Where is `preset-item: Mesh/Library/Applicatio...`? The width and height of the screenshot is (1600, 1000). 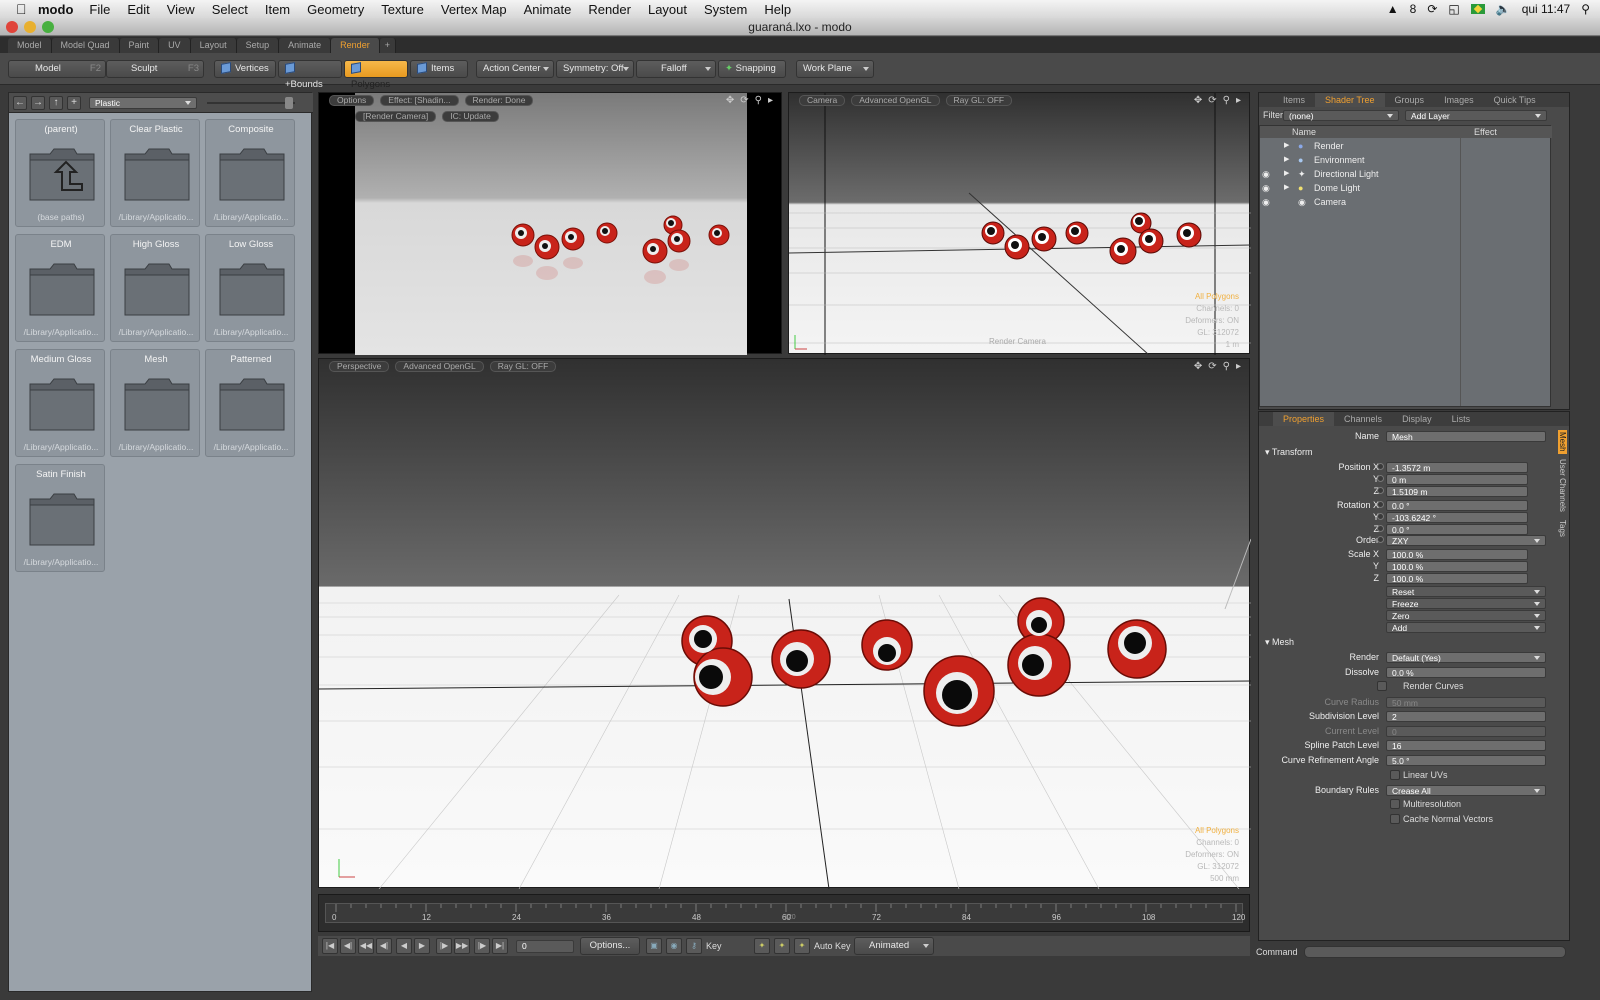
preset-item: Mesh/Library/Applicatio... is located at coordinates (155, 403).